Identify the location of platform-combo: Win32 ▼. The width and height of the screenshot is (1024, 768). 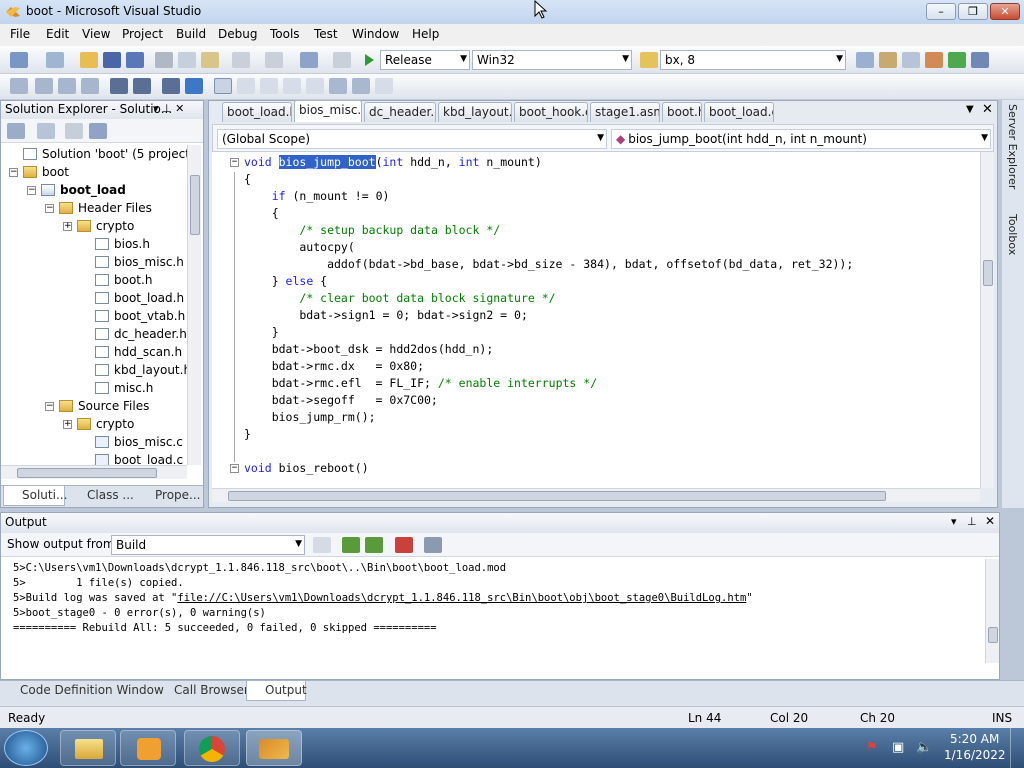
(552, 60).